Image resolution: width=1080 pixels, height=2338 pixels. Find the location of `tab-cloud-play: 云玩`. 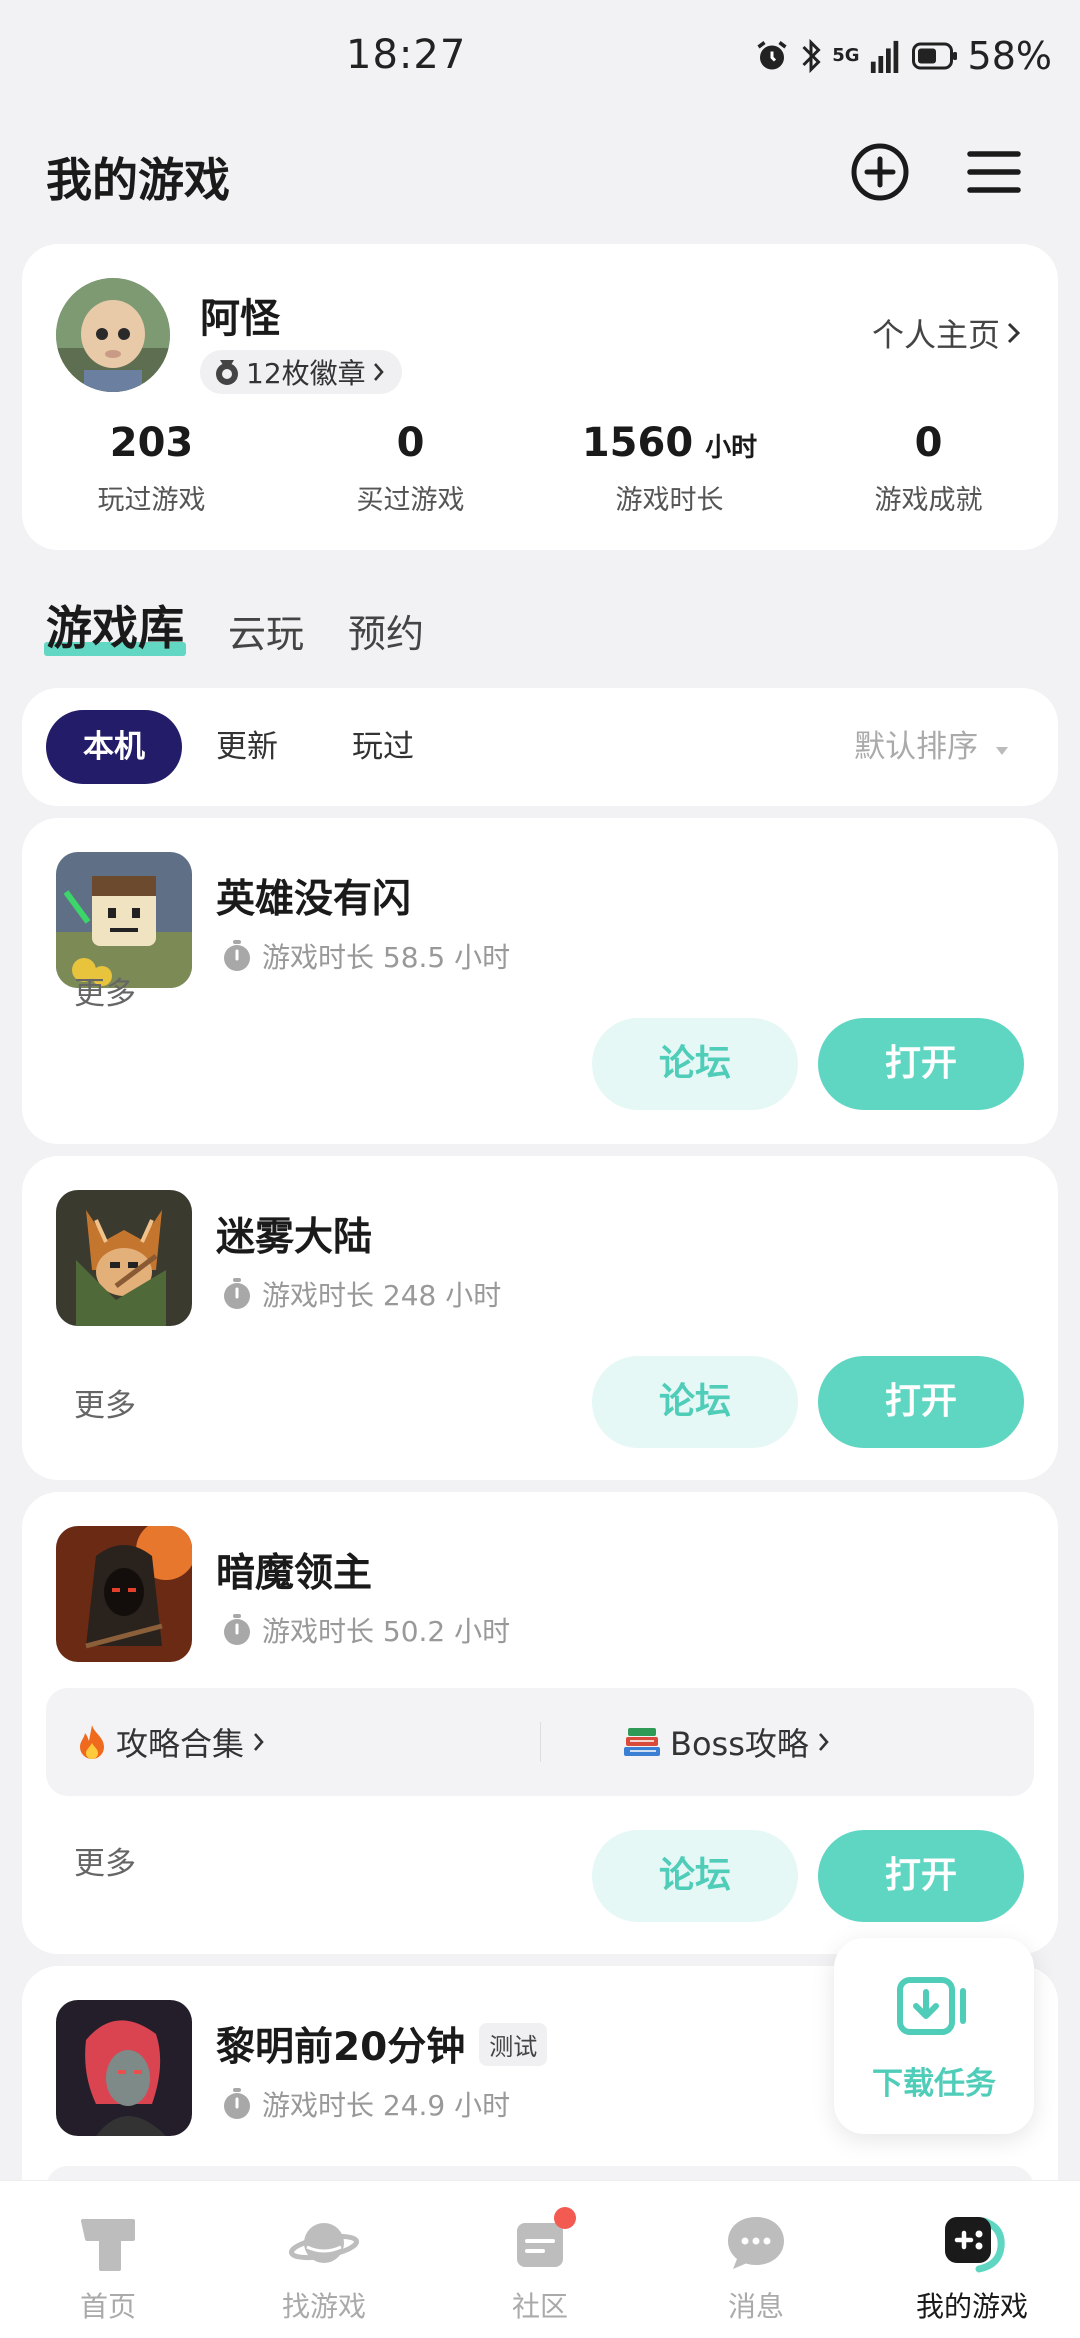

tab-cloud-play: 云玩 is located at coordinates (266, 630).